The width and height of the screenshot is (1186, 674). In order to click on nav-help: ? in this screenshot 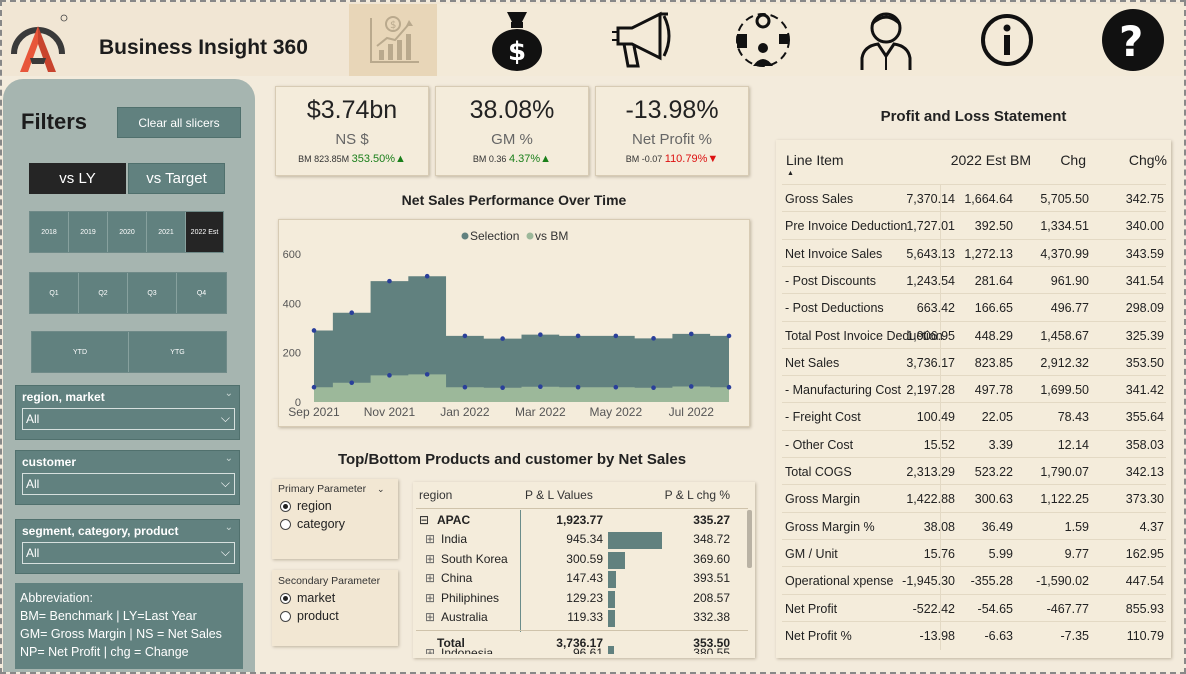, I will do `click(1133, 40)`.